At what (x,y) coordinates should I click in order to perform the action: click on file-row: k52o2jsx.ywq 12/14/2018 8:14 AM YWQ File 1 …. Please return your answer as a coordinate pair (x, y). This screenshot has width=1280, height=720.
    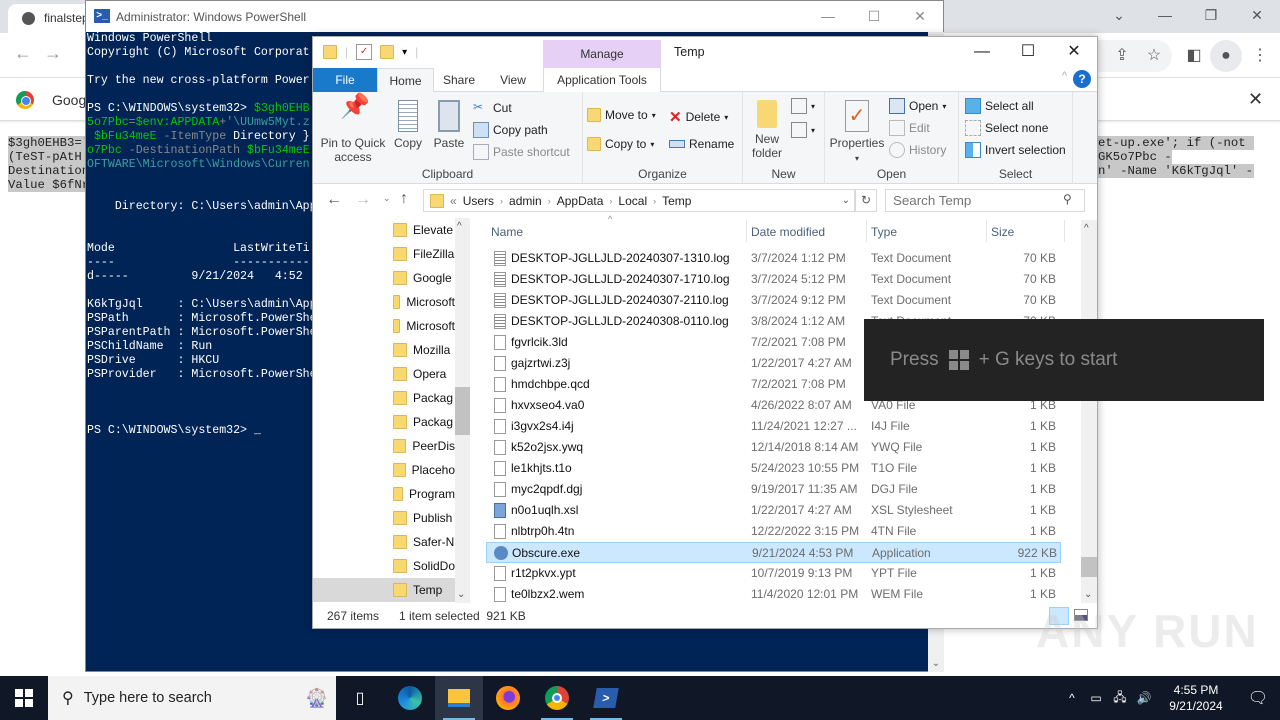
    Looking at the image, I should click on (773, 447).